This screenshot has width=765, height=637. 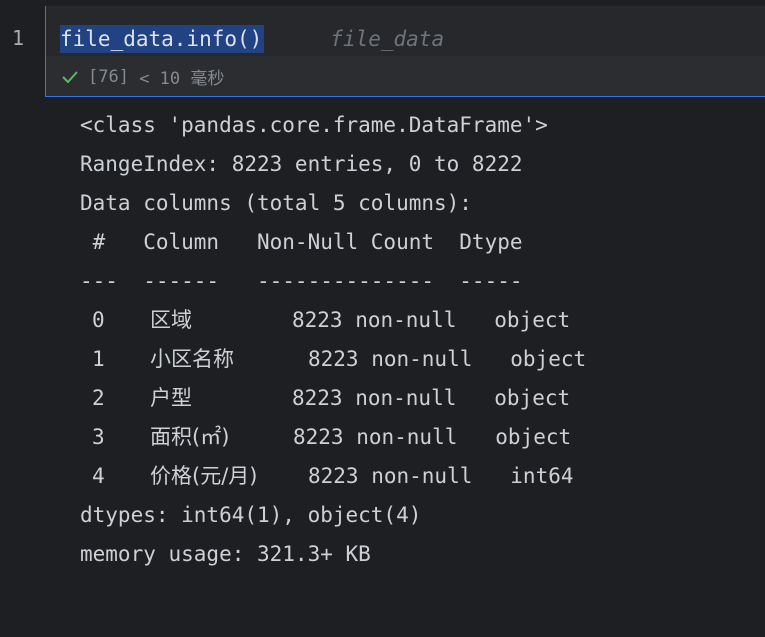 What do you see at coordinates (314, 125) in the screenshot?
I see `output-class-line: <class 'pandas.core.frame.DataFrame'>` at bounding box center [314, 125].